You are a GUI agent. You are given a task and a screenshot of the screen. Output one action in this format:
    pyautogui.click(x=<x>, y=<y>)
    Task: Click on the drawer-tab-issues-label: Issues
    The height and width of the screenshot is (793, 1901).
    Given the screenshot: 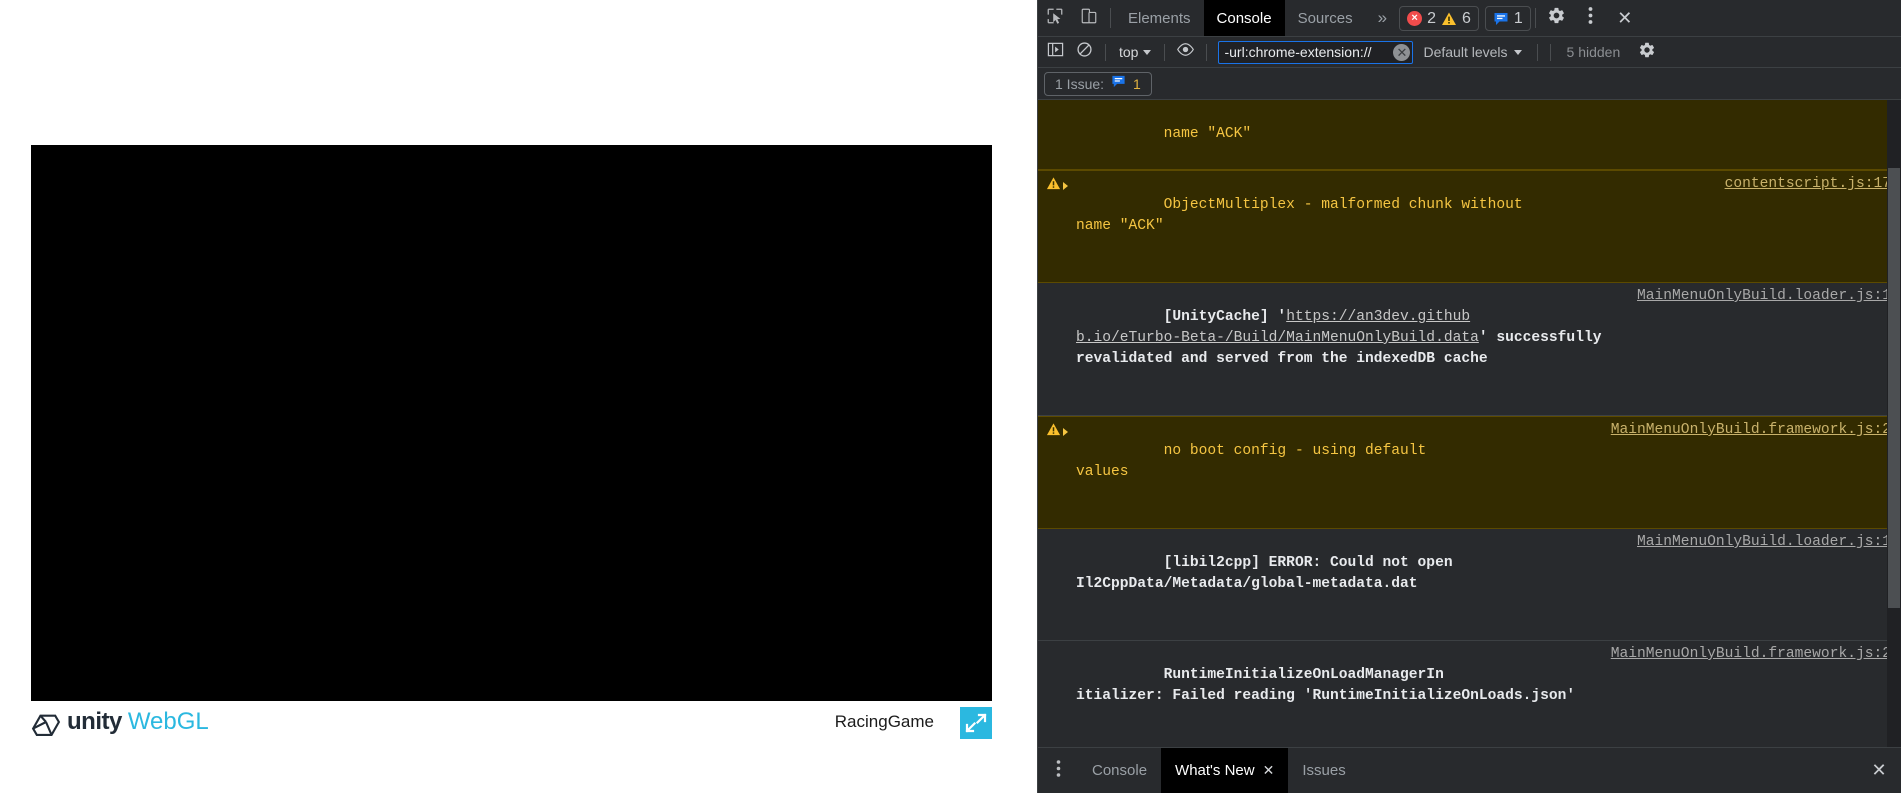 What is the action you would take?
    pyautogui.click(x=1324, y=770)
    